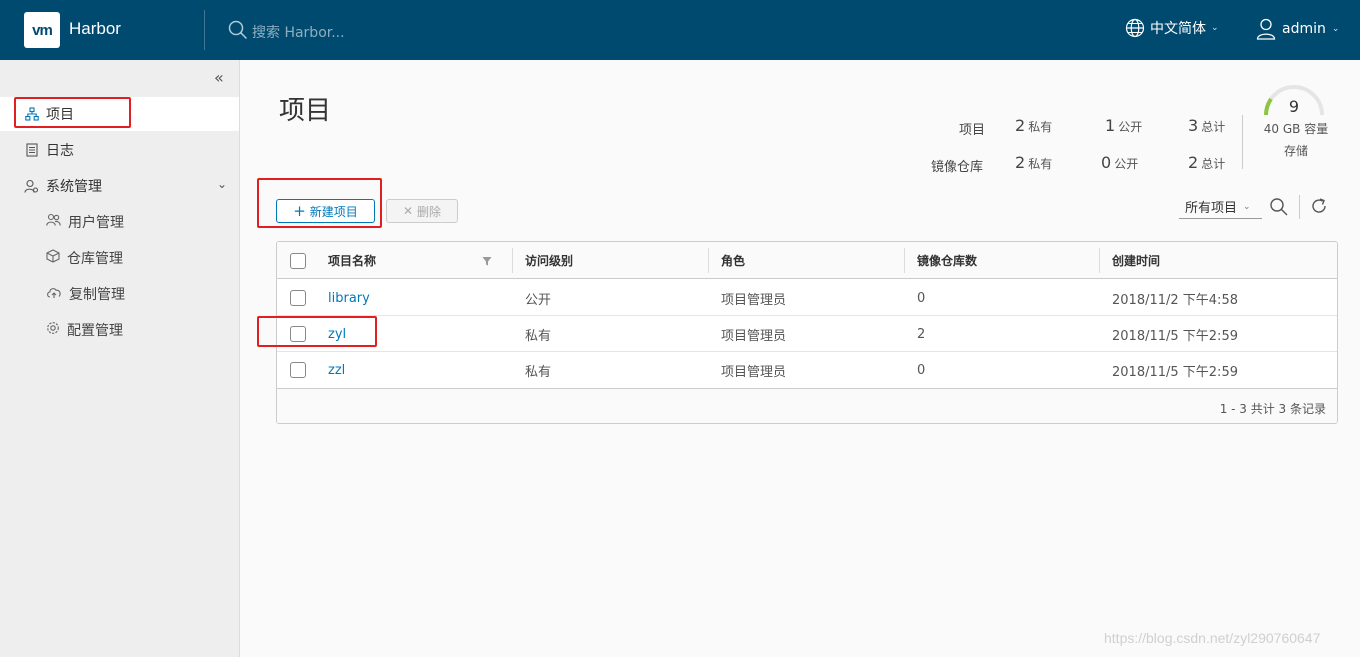  I want to click on logs-icon, so click(31, 150).